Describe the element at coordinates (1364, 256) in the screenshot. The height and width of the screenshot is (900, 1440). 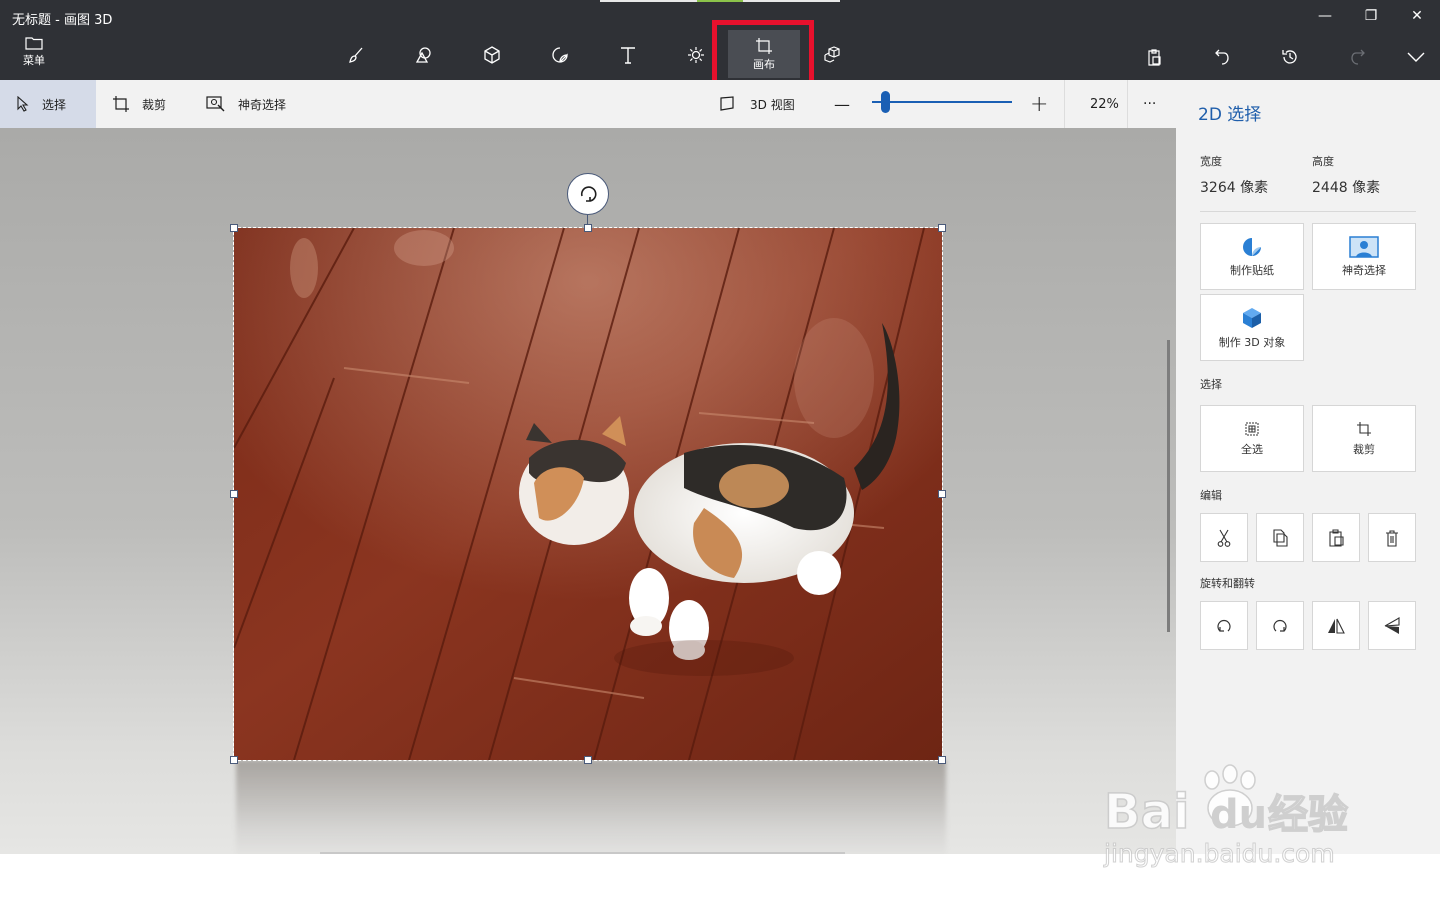
I see `magic-select-panel-button: 神奇选择` at that location.